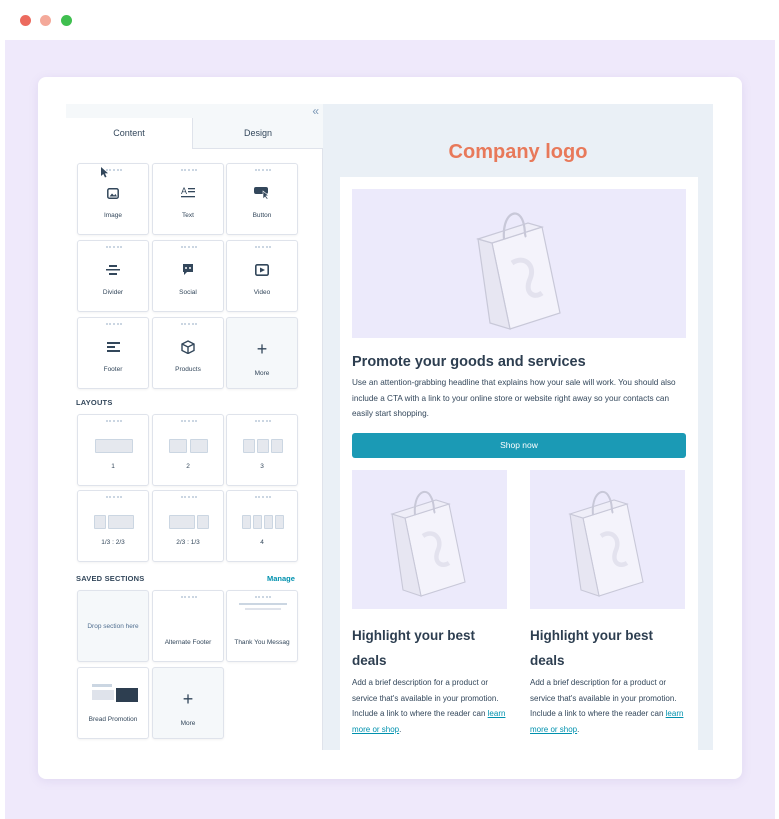 The height and width of the screenshot is (819, 779). I want to click on layout-2: 2, so click(188, 450).